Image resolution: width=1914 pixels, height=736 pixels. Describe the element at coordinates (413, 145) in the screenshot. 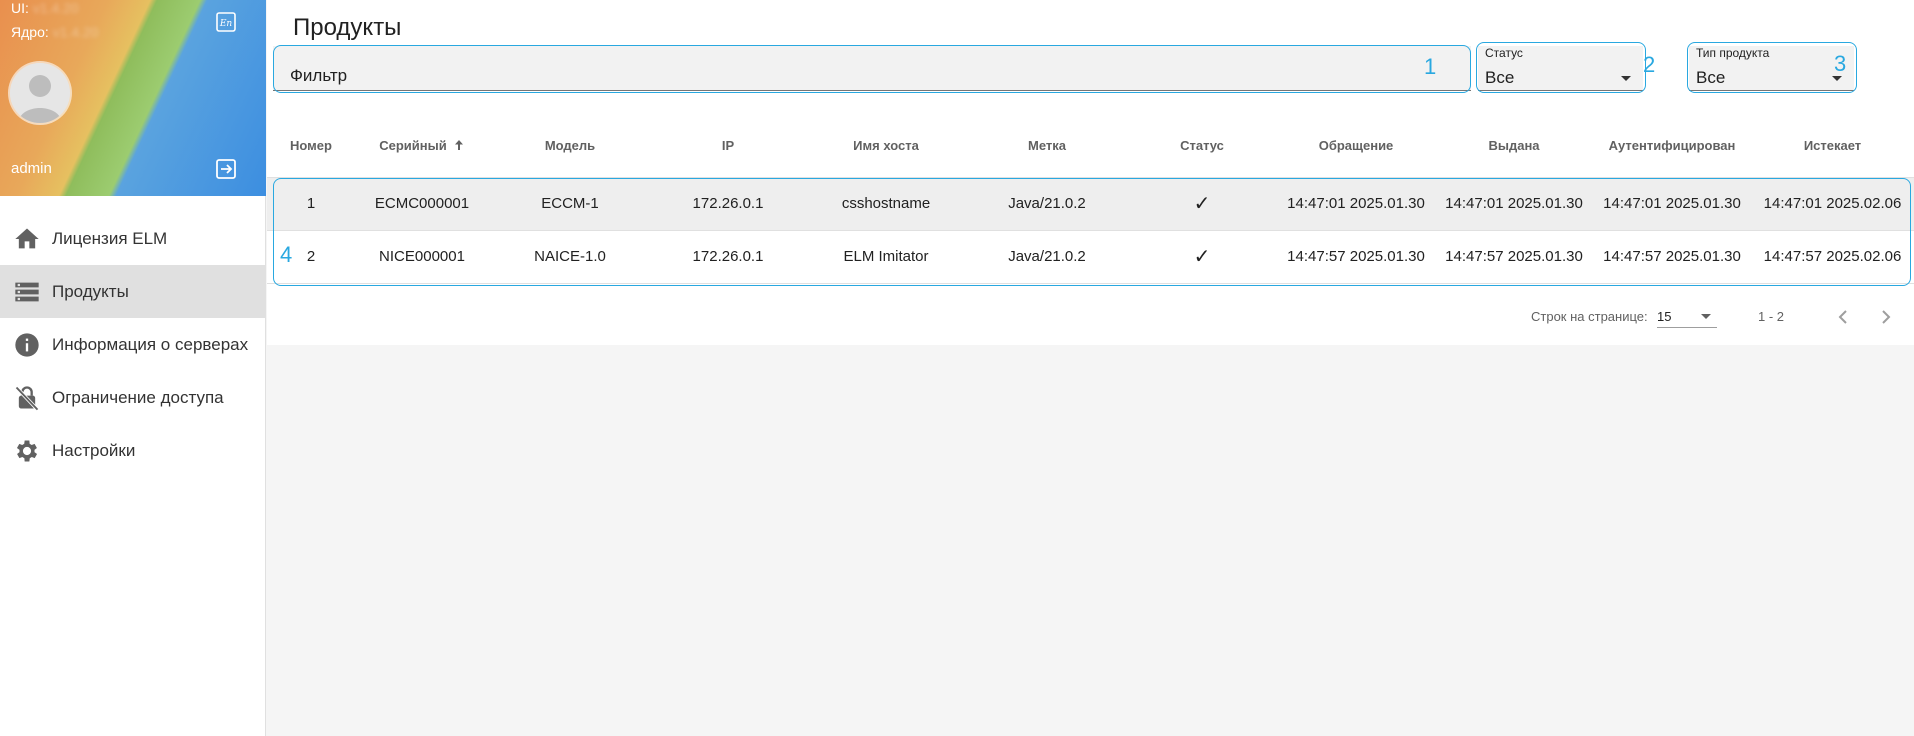

I see `column-header-label: Серийный` at that location.